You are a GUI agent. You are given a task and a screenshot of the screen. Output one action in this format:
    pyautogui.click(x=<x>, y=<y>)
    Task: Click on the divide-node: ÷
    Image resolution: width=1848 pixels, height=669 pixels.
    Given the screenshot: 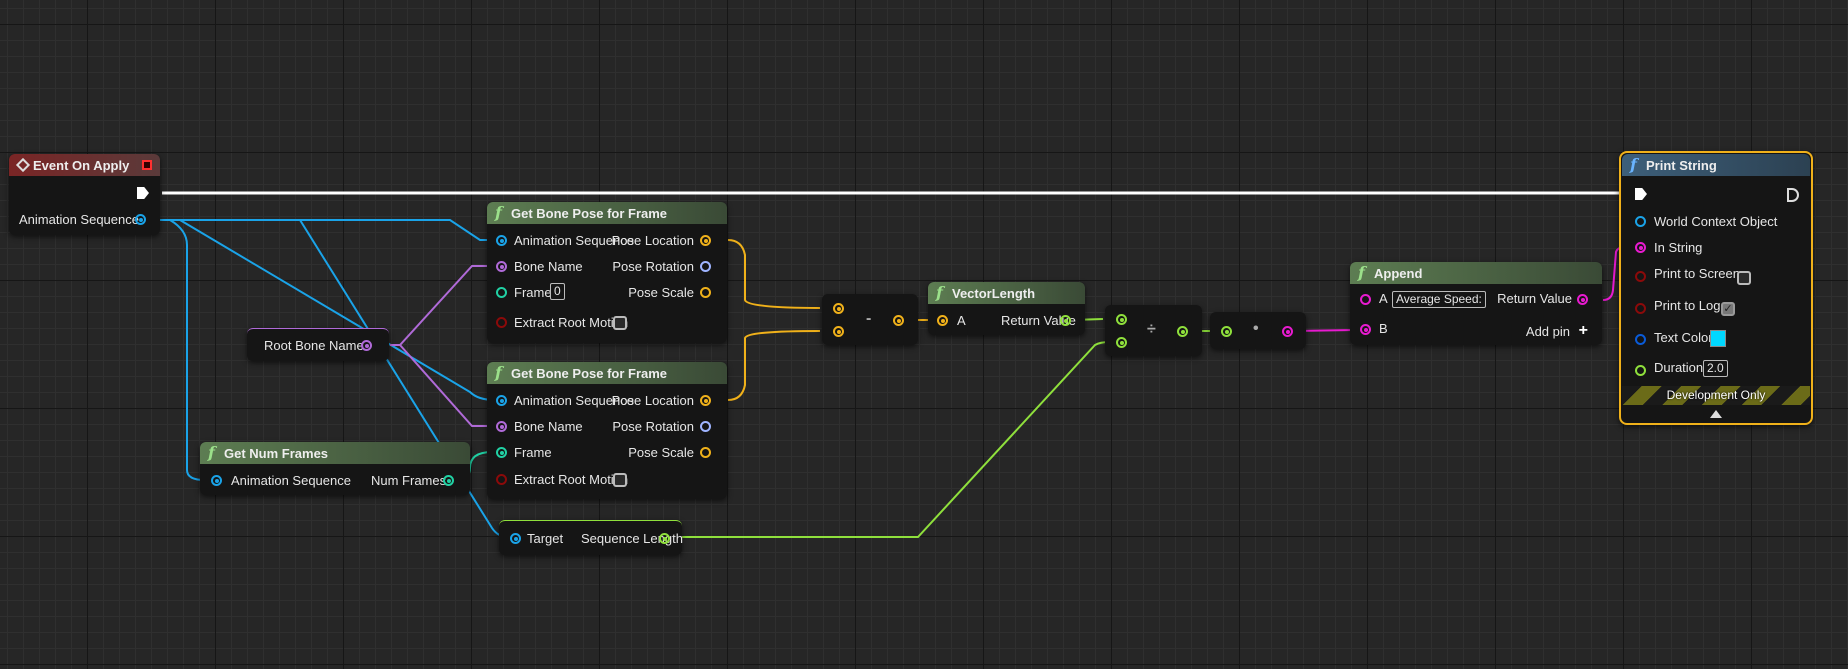 What is the action you would take?
    pyautogui.click(x=1153, y=330)
    